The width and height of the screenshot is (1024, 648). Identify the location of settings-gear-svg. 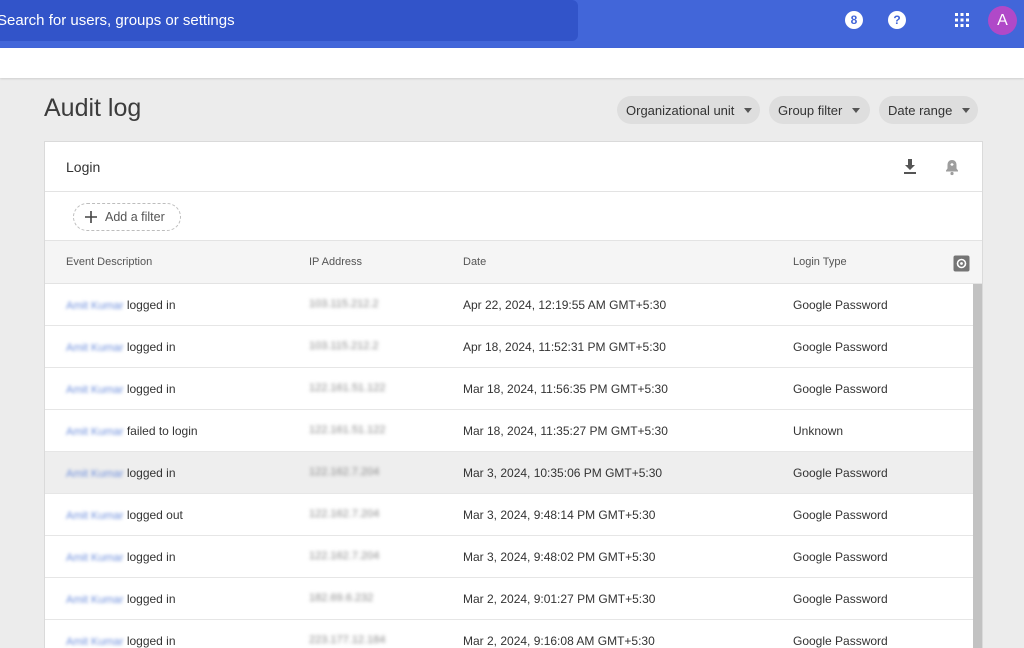
(961, 263).